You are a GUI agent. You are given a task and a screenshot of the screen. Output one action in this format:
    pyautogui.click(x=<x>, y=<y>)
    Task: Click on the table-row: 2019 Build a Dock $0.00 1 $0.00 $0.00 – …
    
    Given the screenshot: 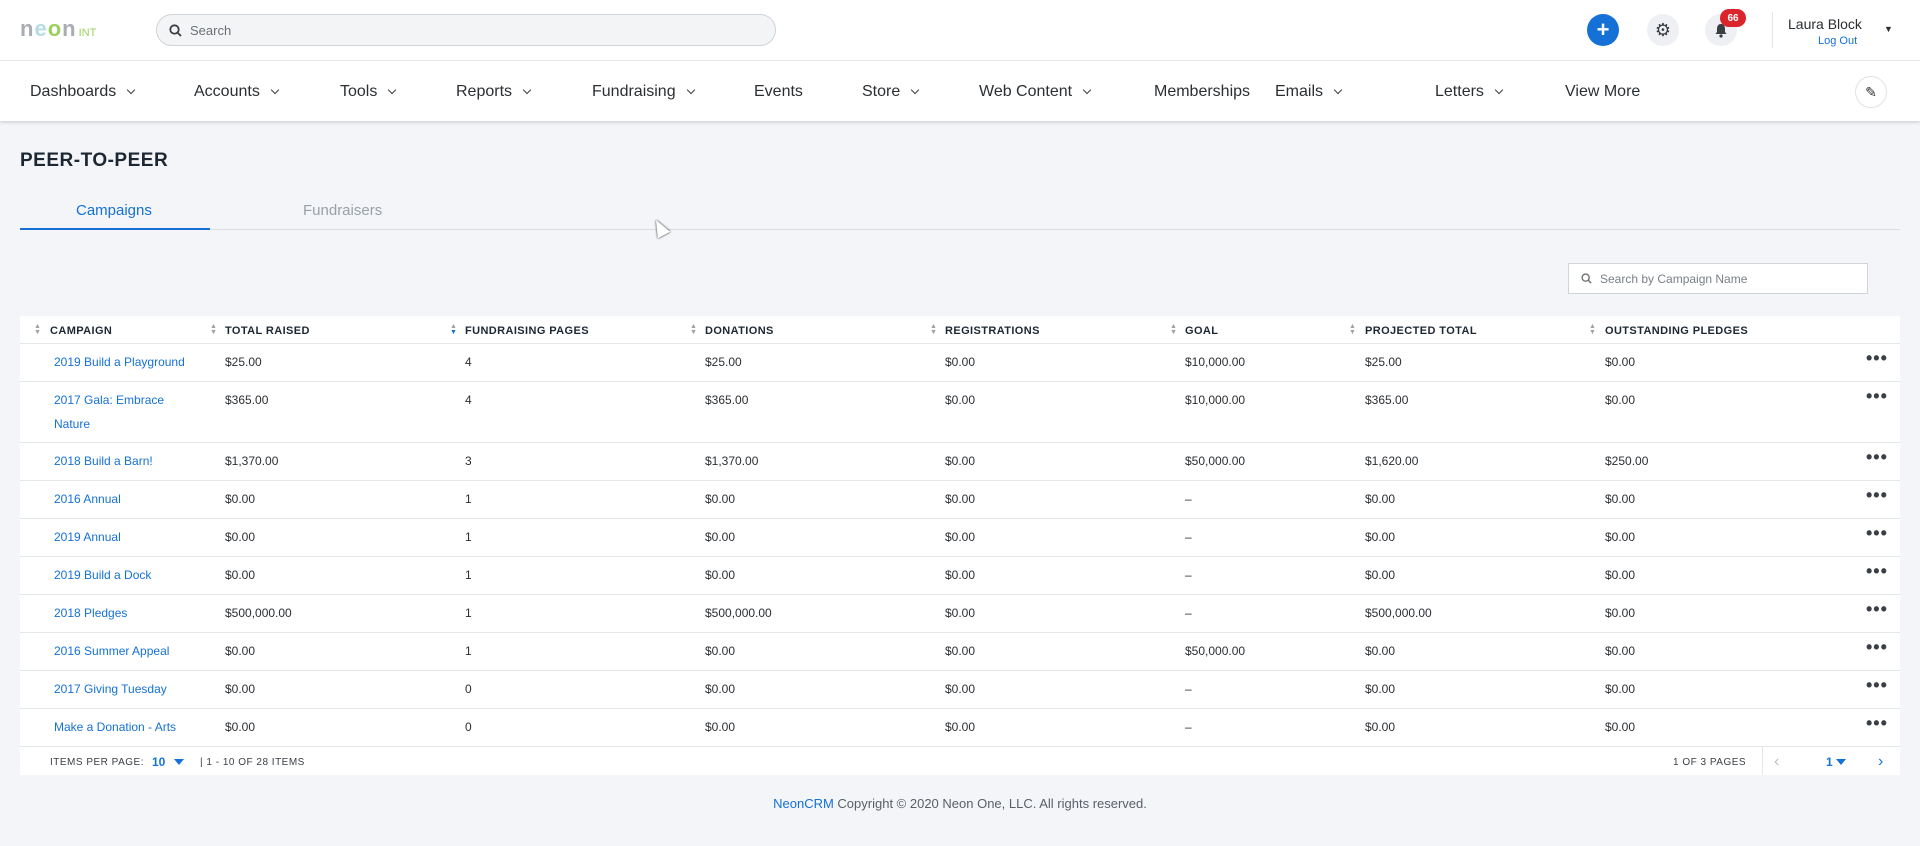 What is the action you would take?
    pyautogui.click(x=960, y=576)
    